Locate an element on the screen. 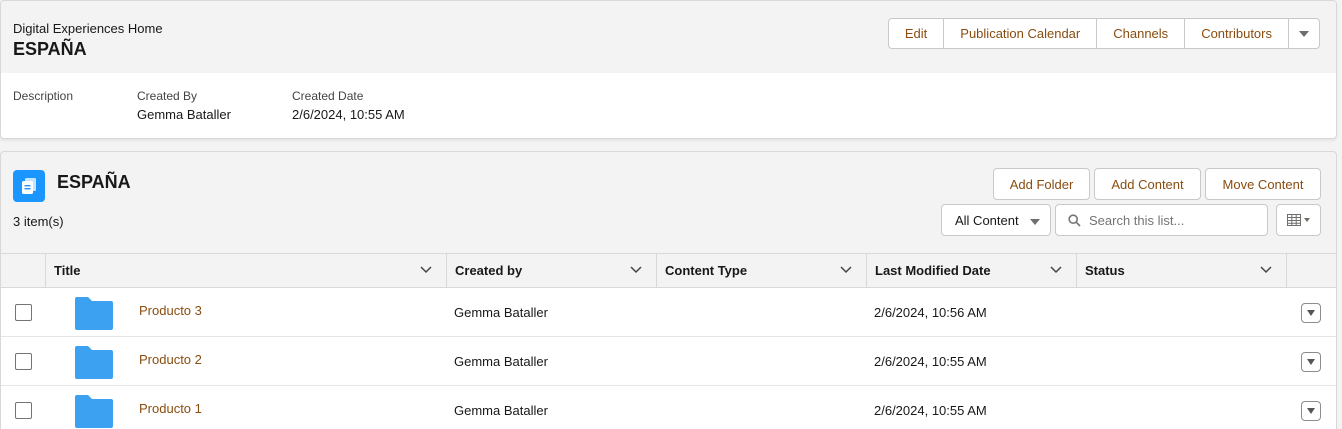  description-label: Description is located at coordinates (43, 96).